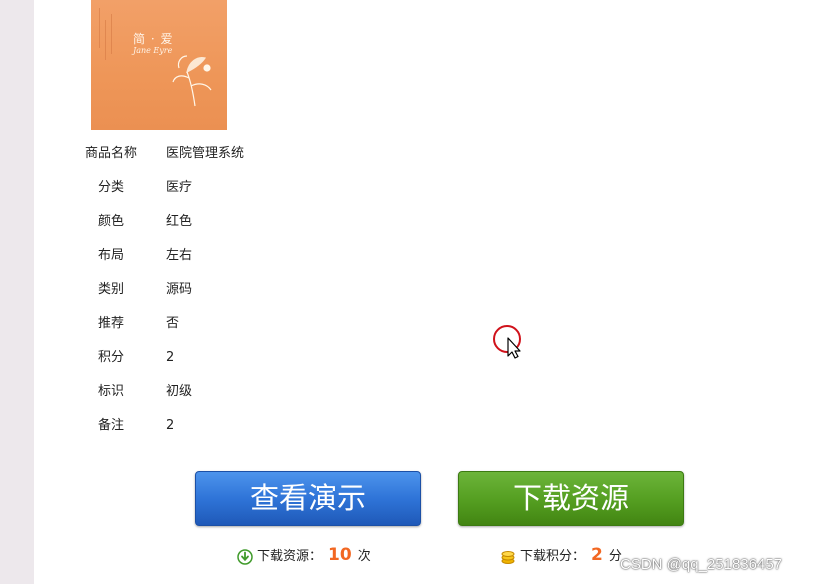  What do you see at coordinates (17, 292) in the screenshot?
I see `left-gutter` at bounding box center [17, 292].